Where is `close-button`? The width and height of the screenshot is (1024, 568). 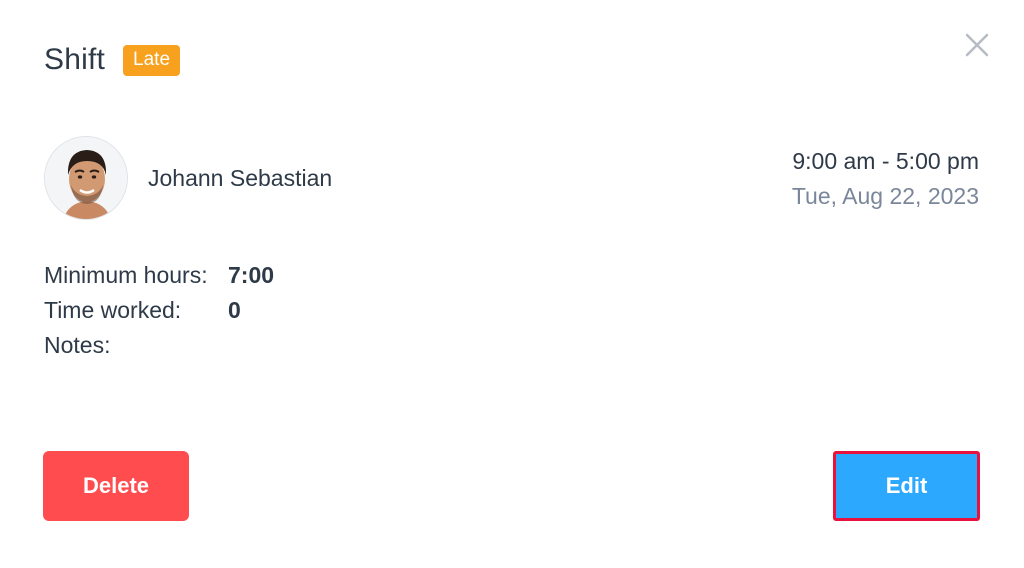
close-button is located at coordinates (977, 45).